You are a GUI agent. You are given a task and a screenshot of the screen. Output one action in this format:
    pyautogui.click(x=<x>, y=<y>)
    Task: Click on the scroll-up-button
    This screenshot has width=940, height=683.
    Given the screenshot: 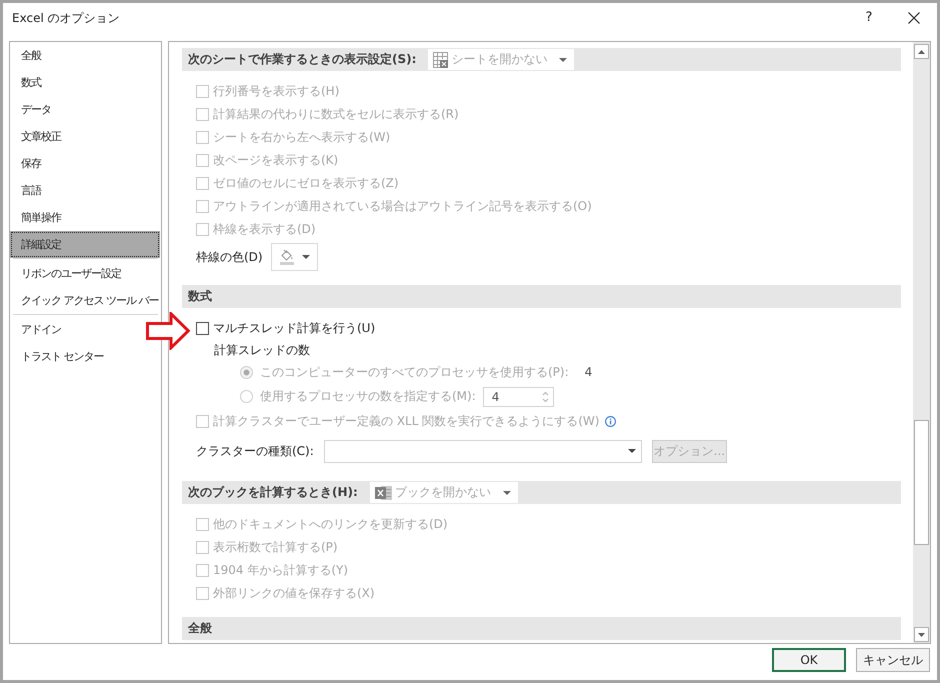 What is the action you would take?
    pyautogui.click(x=921, y=51)
    